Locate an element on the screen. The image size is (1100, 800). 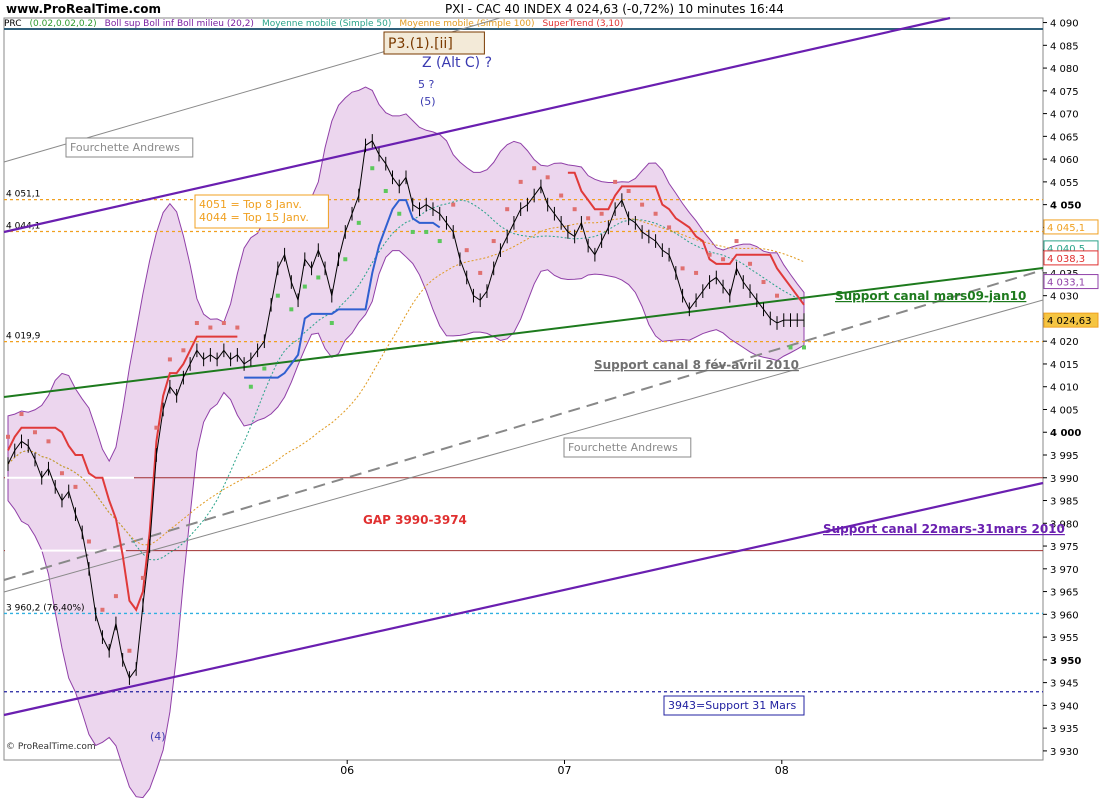
price-label: 4 045,1 is located at coordinates (1071, 227).